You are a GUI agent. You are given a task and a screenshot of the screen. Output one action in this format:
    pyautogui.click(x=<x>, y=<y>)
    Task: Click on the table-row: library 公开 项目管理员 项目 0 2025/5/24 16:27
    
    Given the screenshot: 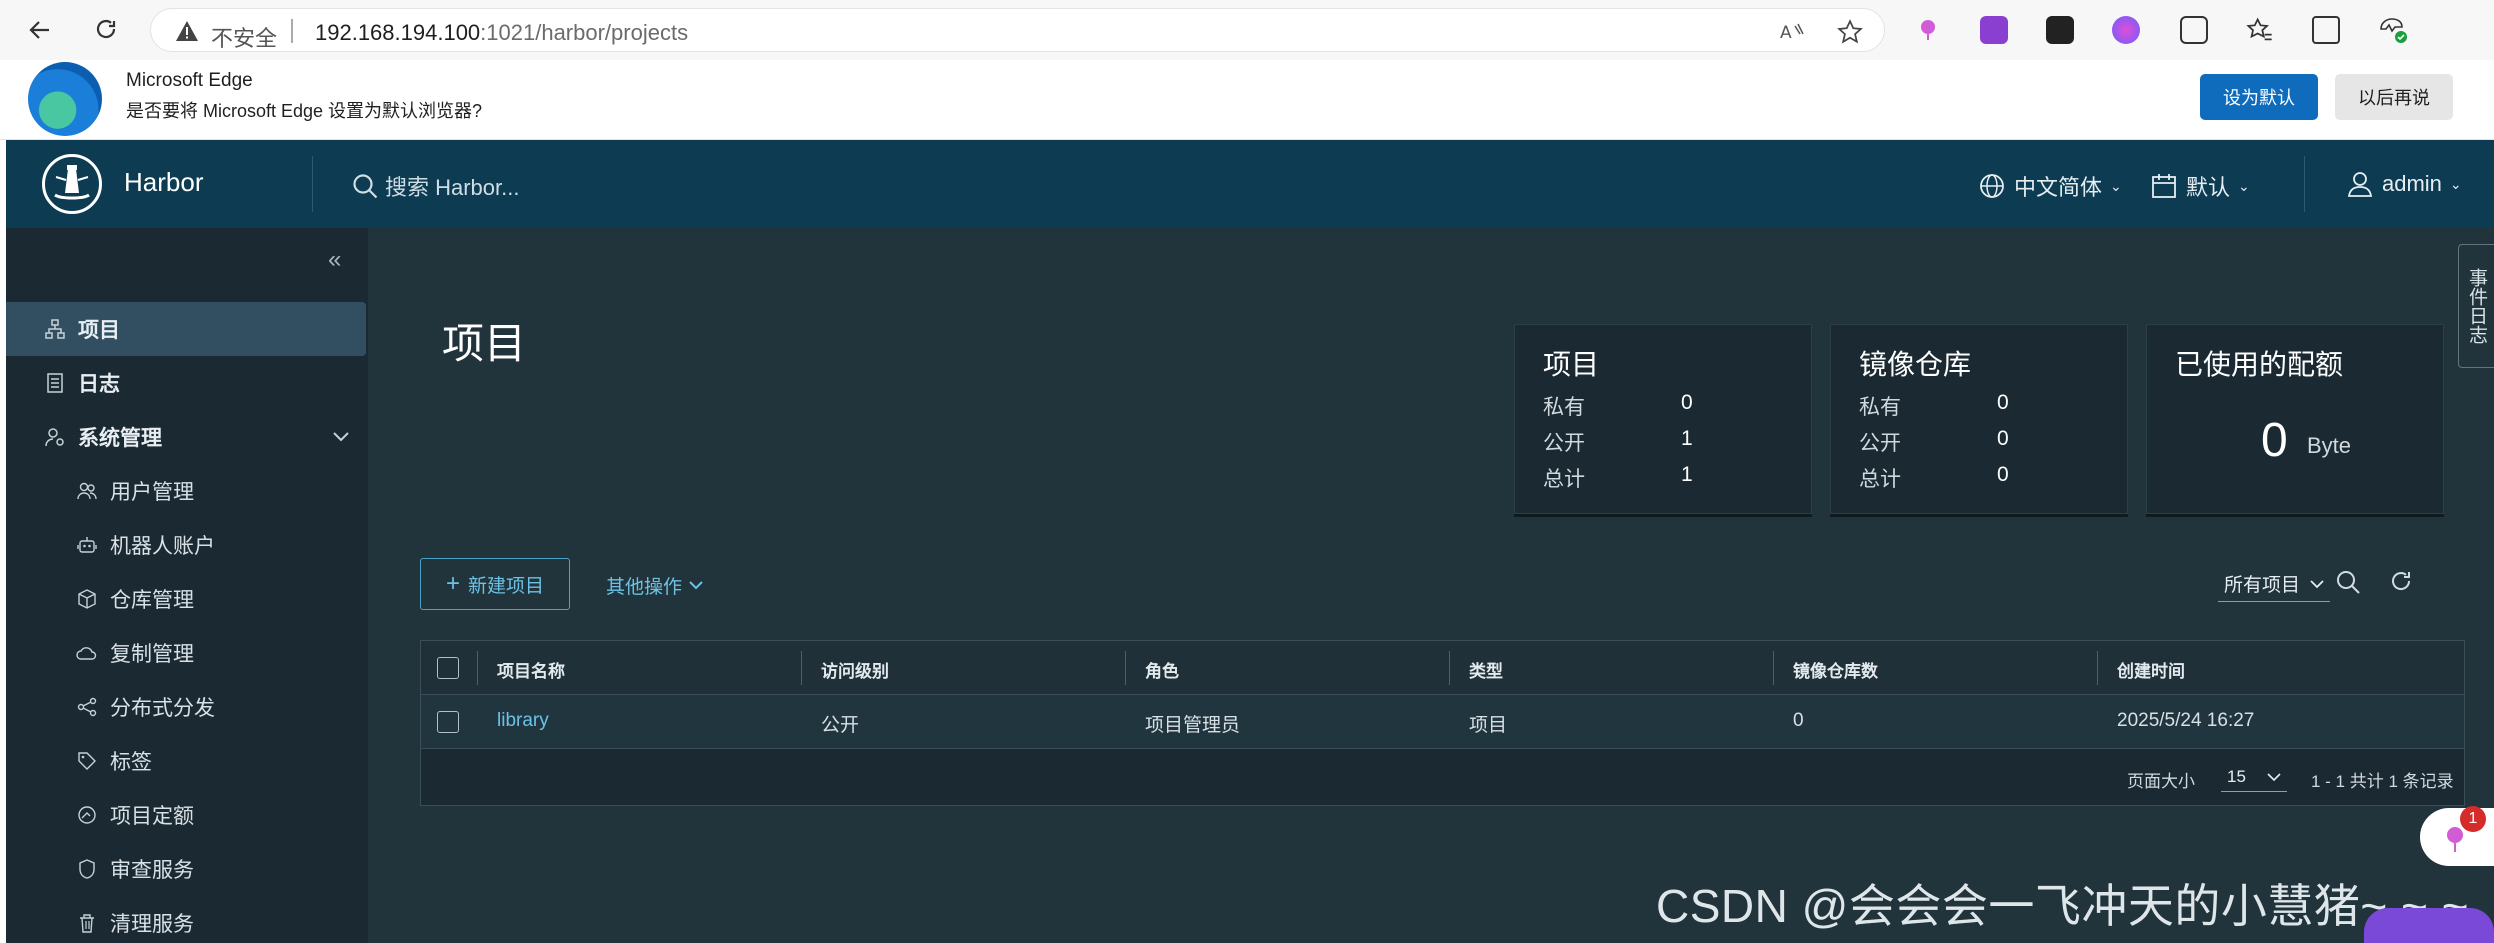 What is the action you would take?
    pyautogui.click(x=1442, y=722)
    